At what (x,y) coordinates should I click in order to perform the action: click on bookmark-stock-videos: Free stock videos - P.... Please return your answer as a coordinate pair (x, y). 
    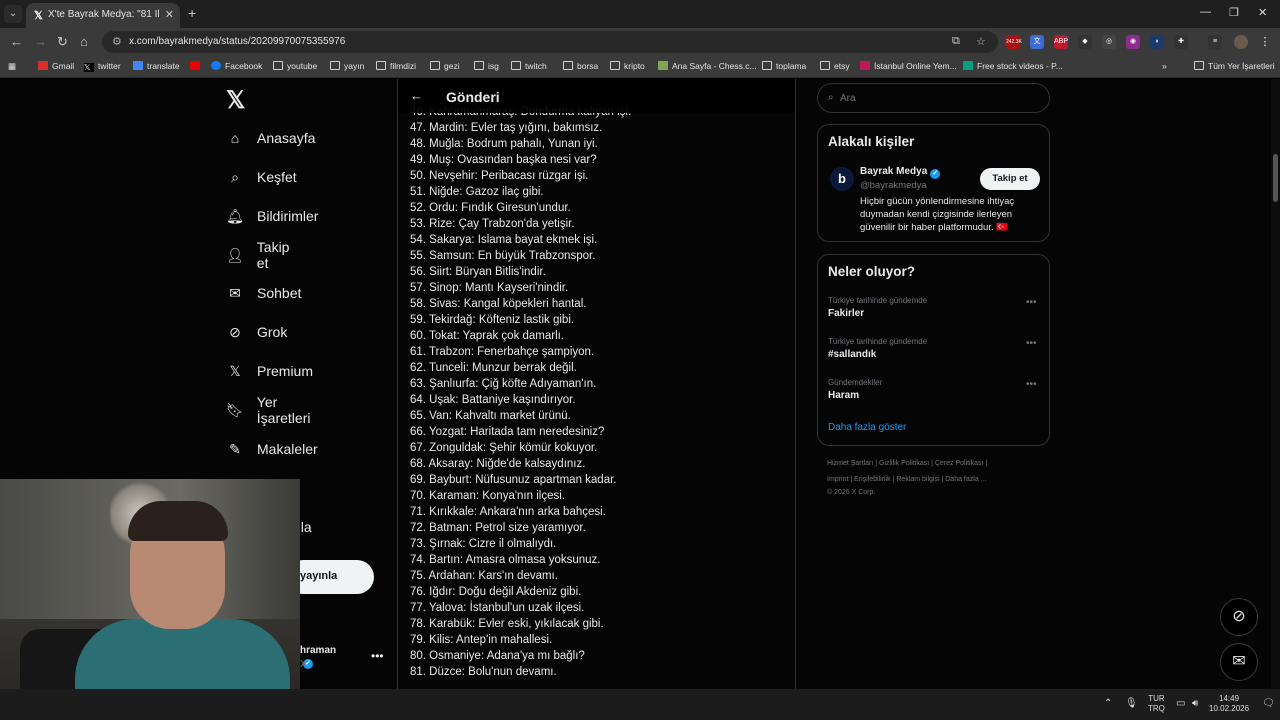
    Looking at the image, I should click on (1013, 66).